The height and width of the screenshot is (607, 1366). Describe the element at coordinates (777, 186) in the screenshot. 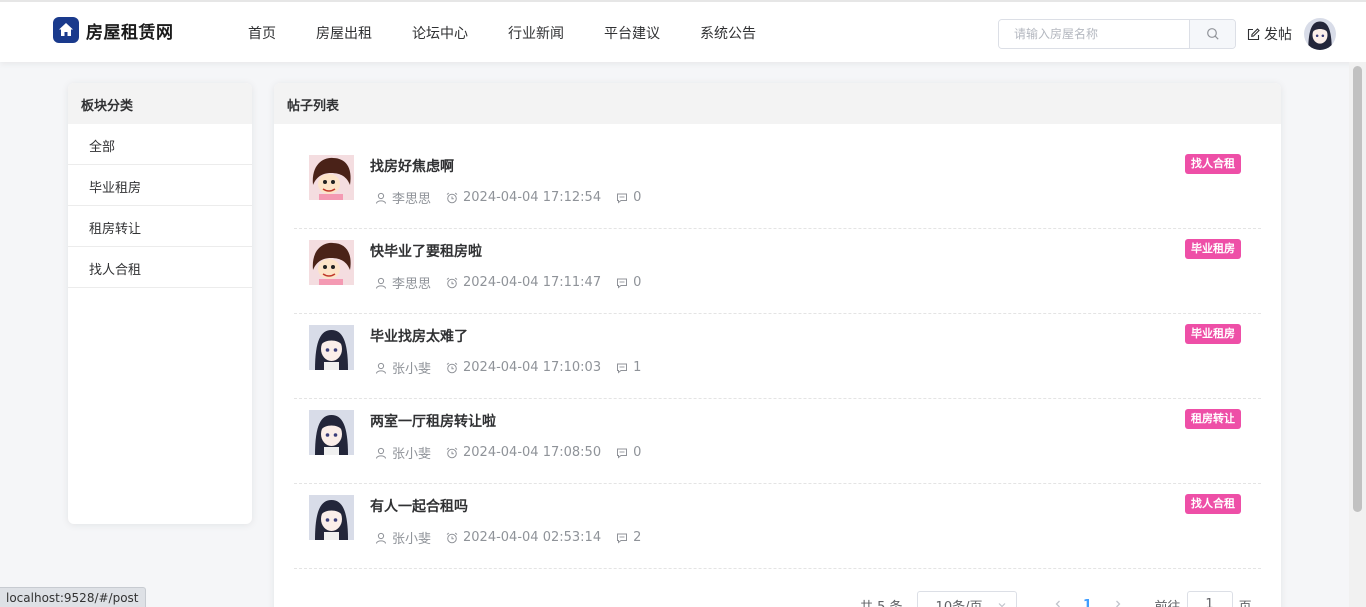

I see `post-item: 找房好焦虑啊 李思思 2024-04-04 17:12:54 0 找人合租` at that location.